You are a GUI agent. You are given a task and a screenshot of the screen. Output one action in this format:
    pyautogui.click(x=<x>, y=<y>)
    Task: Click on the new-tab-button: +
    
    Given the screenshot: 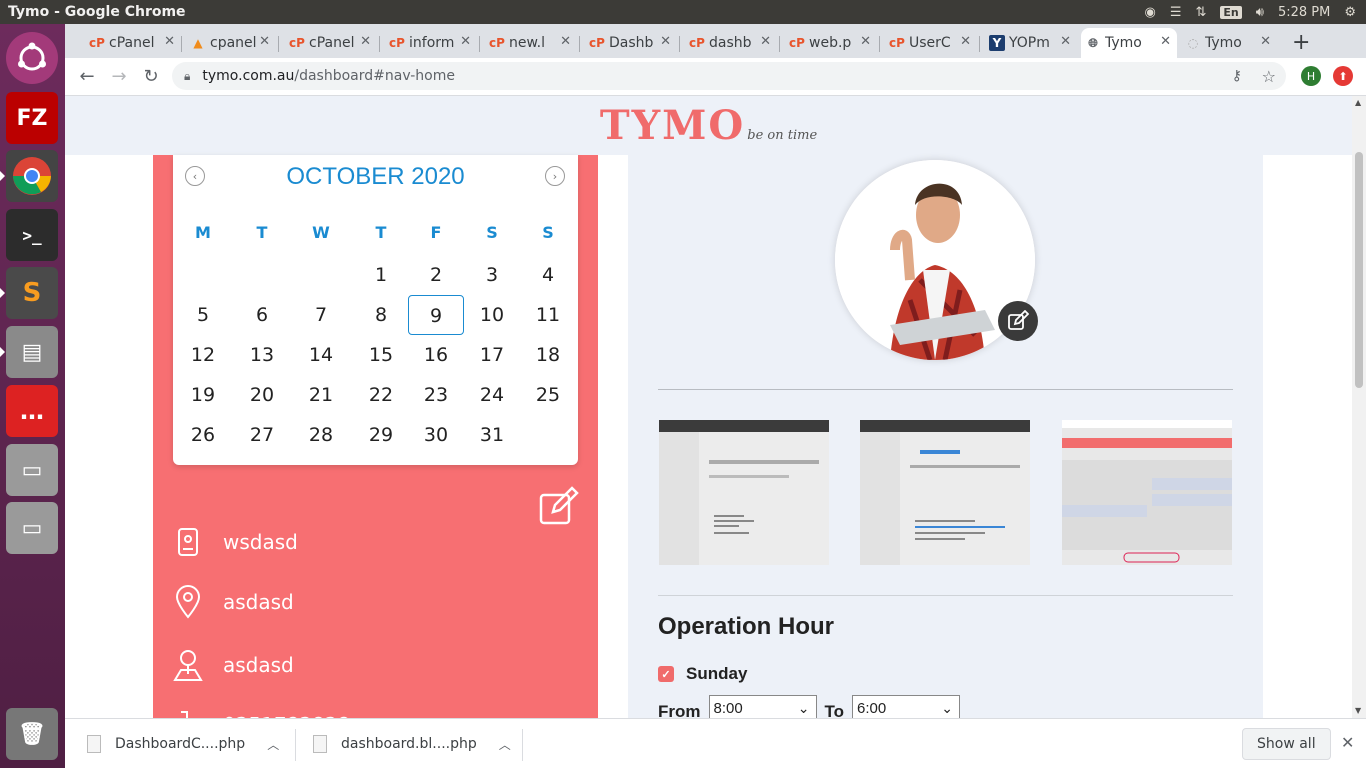 What is the action you would take?
    pyautogui.click(x=1301, y=42)
    